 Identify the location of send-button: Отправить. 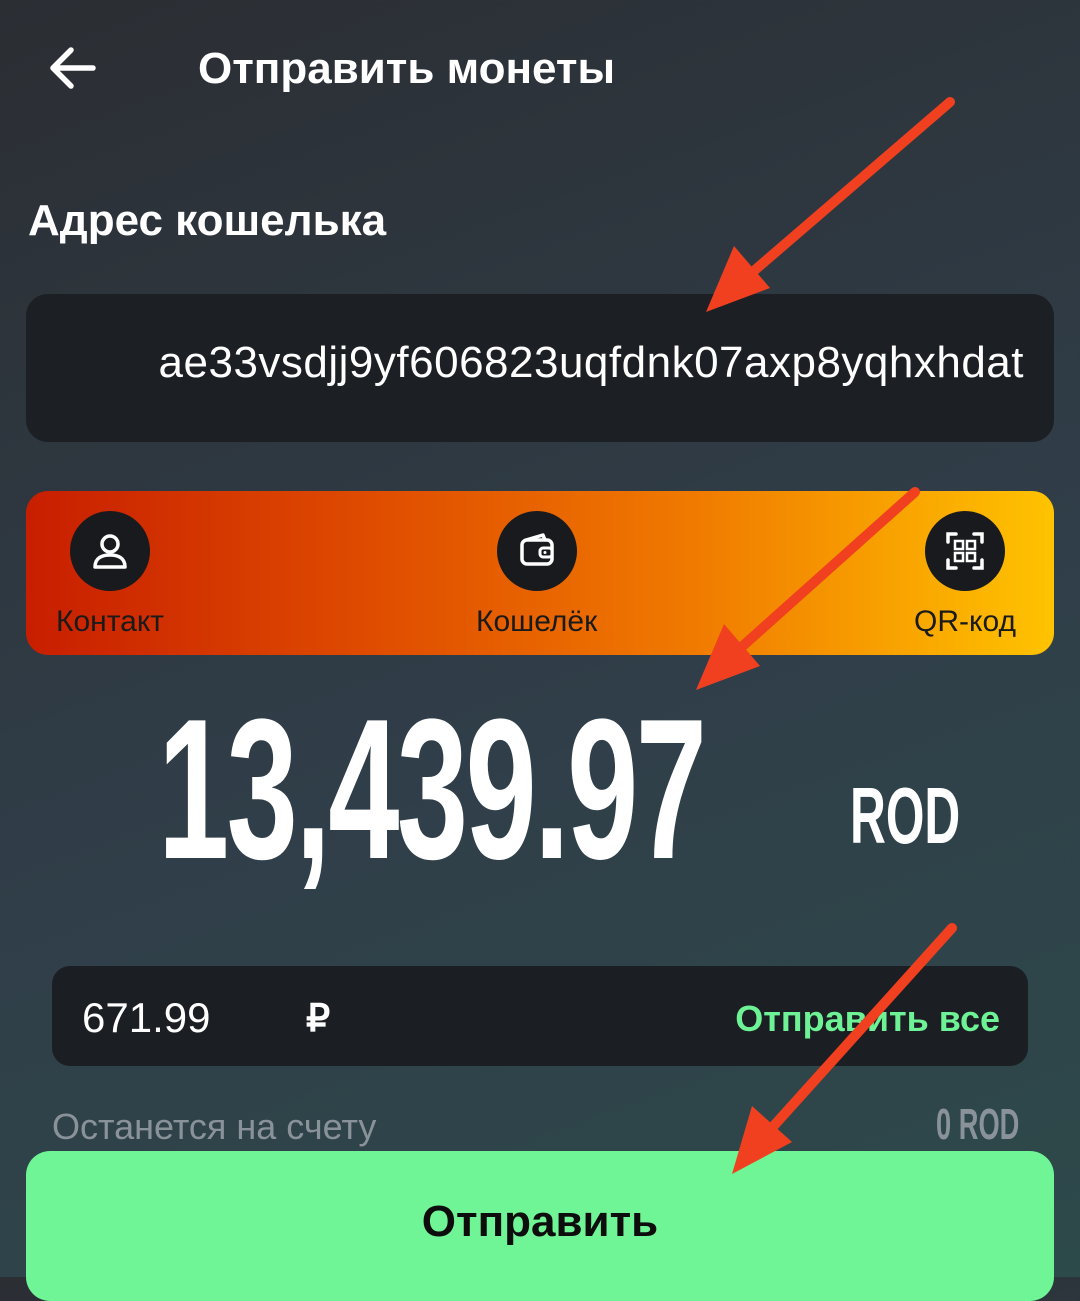
(540, 1226).